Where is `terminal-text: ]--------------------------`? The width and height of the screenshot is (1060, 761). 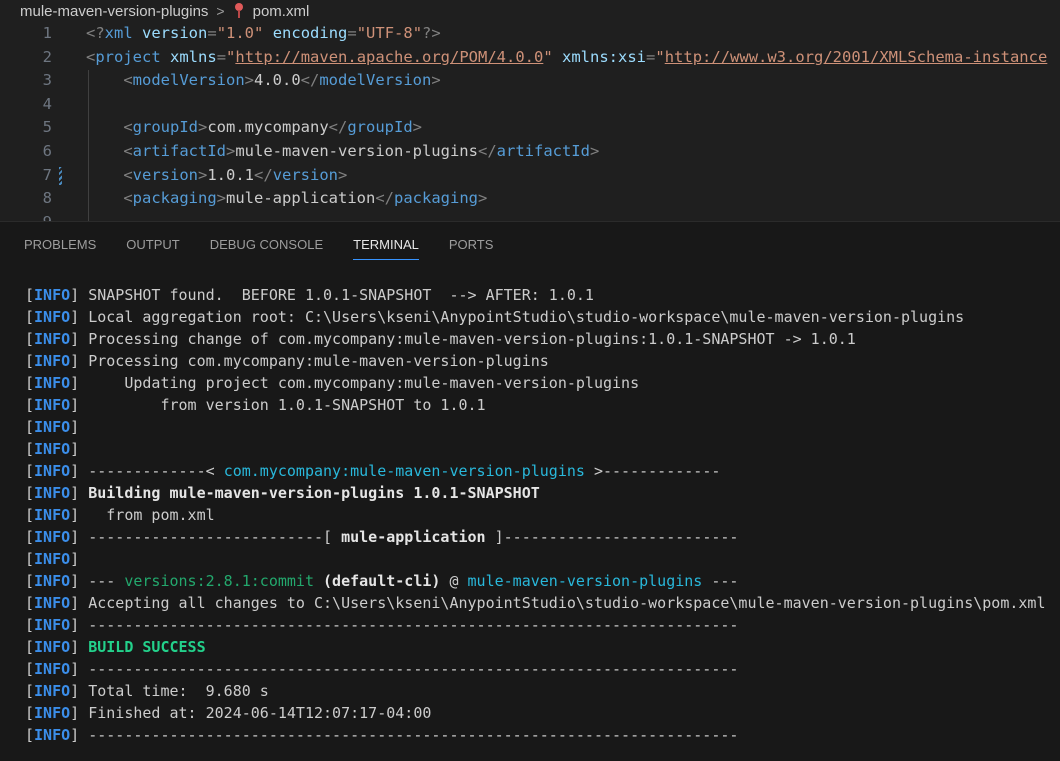
terminal-text: ]-------------------------- is located at coordinates (612, 537).